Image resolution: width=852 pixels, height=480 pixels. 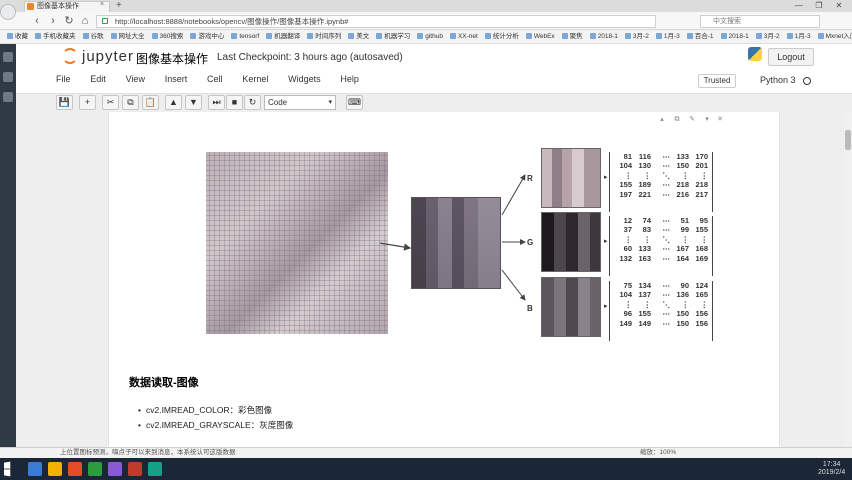 What do you see at coordinates (193, 102) in the screenshot?
I see `move-down-icon: ▼` at bounding box center [193, 102].